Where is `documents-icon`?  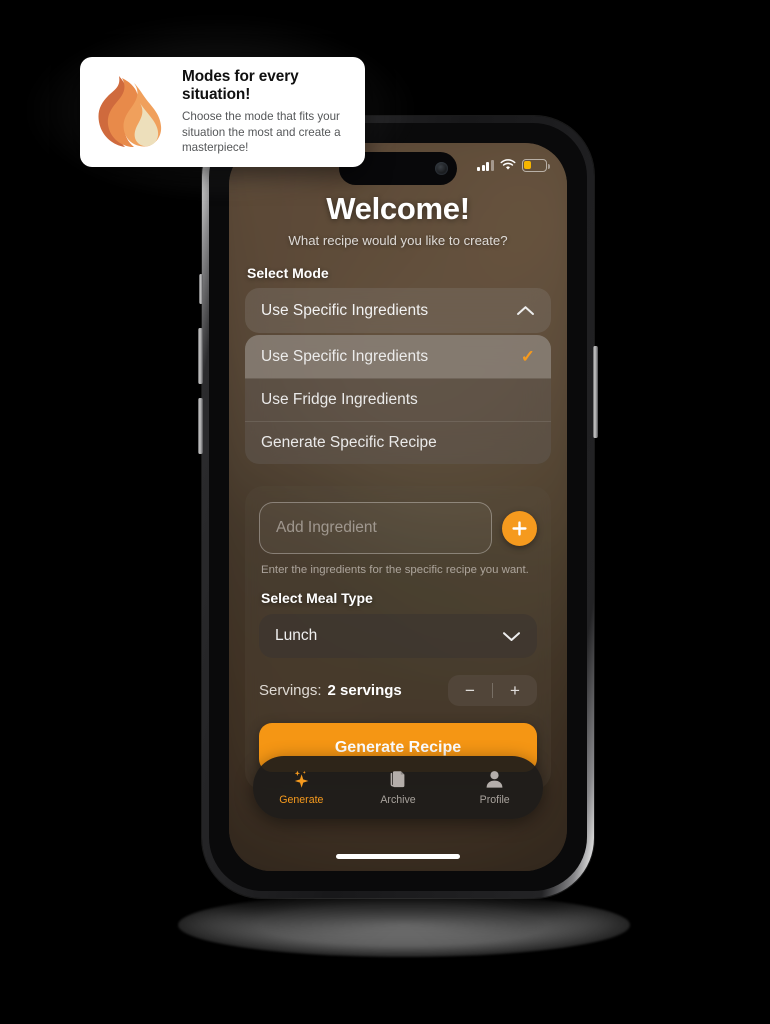
documents-icon is located at coordinates (398, 779).